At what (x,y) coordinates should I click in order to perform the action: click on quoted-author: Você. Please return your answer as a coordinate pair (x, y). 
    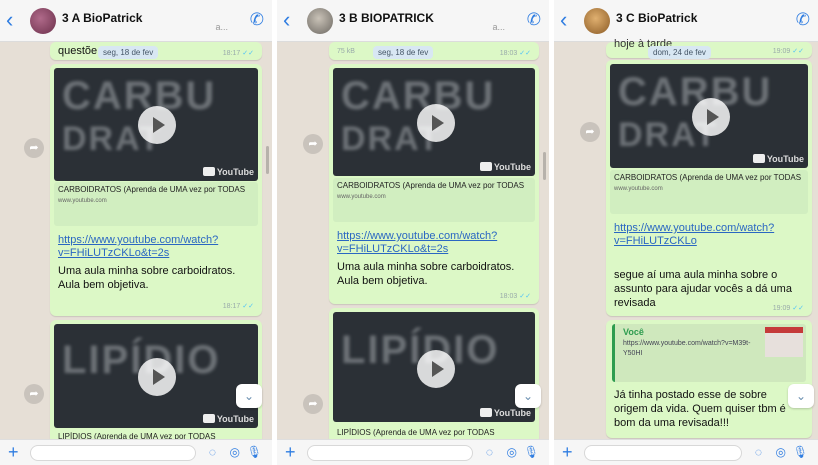
    Looking at the image, I should click on (633, 332).